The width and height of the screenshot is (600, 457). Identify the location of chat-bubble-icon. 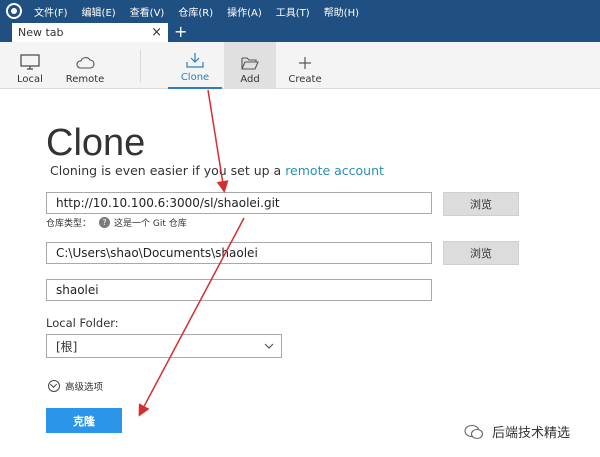
(474, 431).